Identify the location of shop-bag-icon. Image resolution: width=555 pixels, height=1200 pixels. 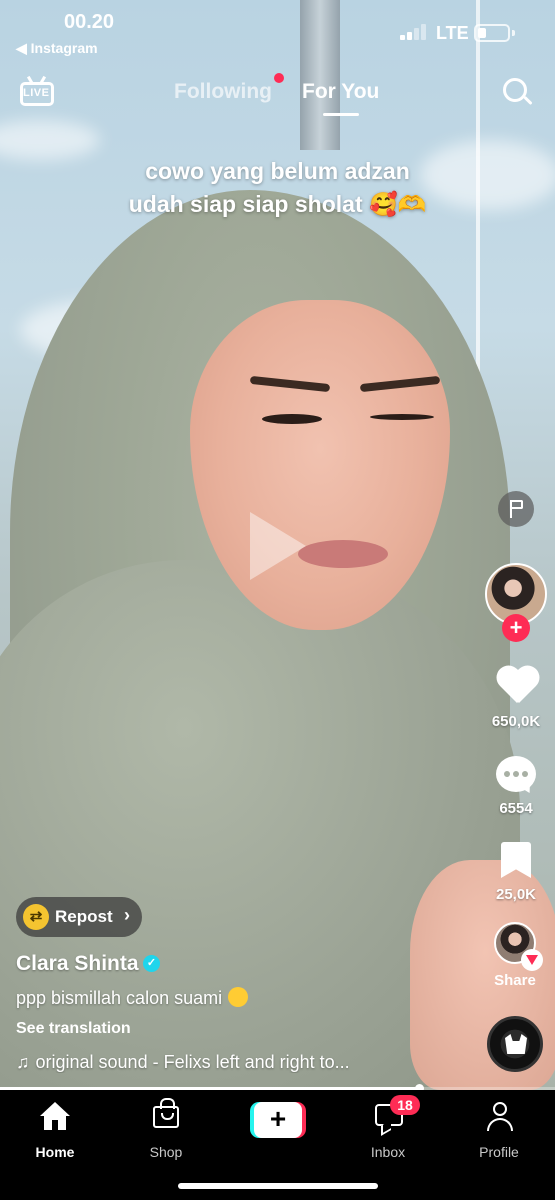
(166, 1113).